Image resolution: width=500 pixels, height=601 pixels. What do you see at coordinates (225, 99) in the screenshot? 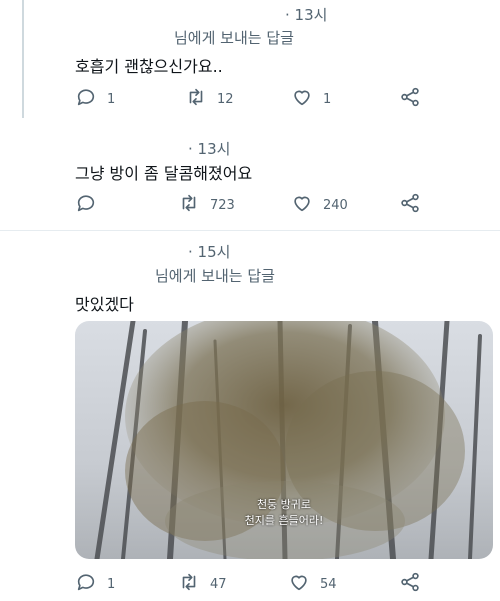
I see `retweet-count: 12` at bounding box center [225, 99].